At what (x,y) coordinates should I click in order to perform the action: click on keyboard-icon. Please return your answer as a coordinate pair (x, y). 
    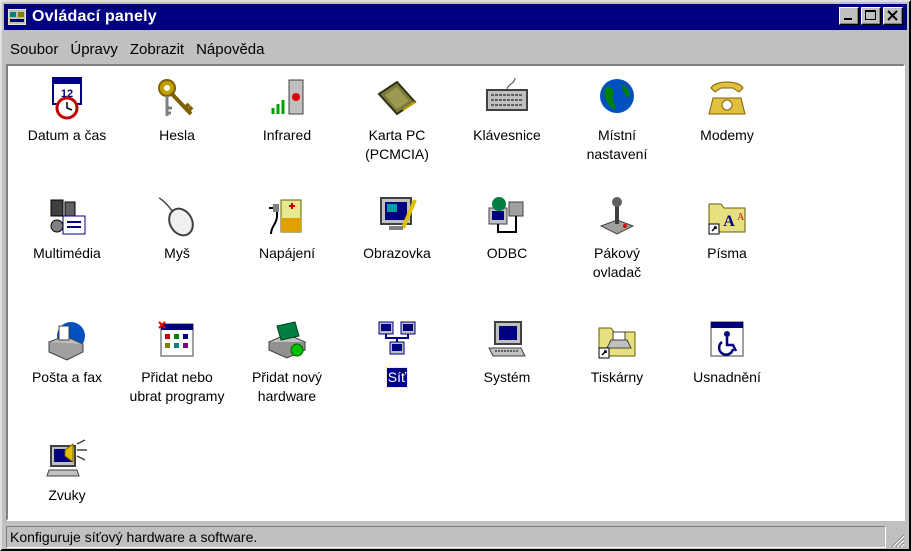
    Looking at the image, I should click on (507, 94).